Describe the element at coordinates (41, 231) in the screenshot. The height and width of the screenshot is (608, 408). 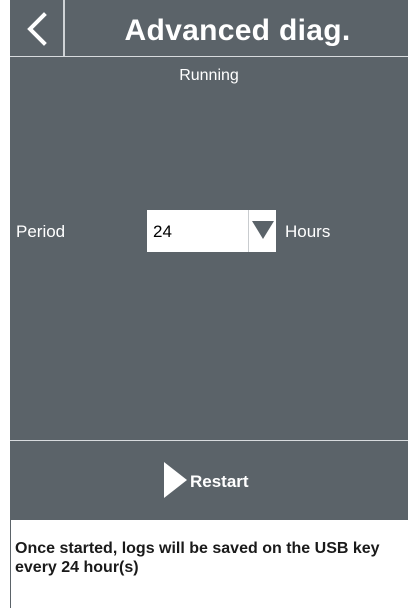
I see `period-label: Period` at that location.